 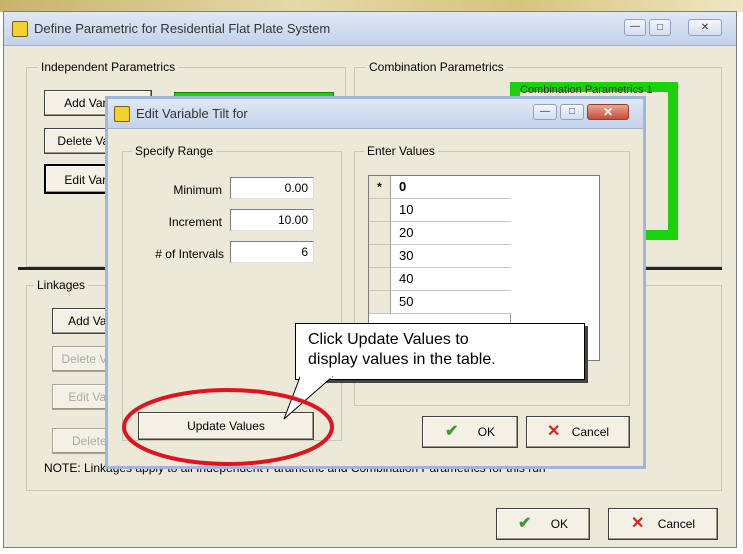 I want to click on values-row: 50, so click(x=440, y=302).